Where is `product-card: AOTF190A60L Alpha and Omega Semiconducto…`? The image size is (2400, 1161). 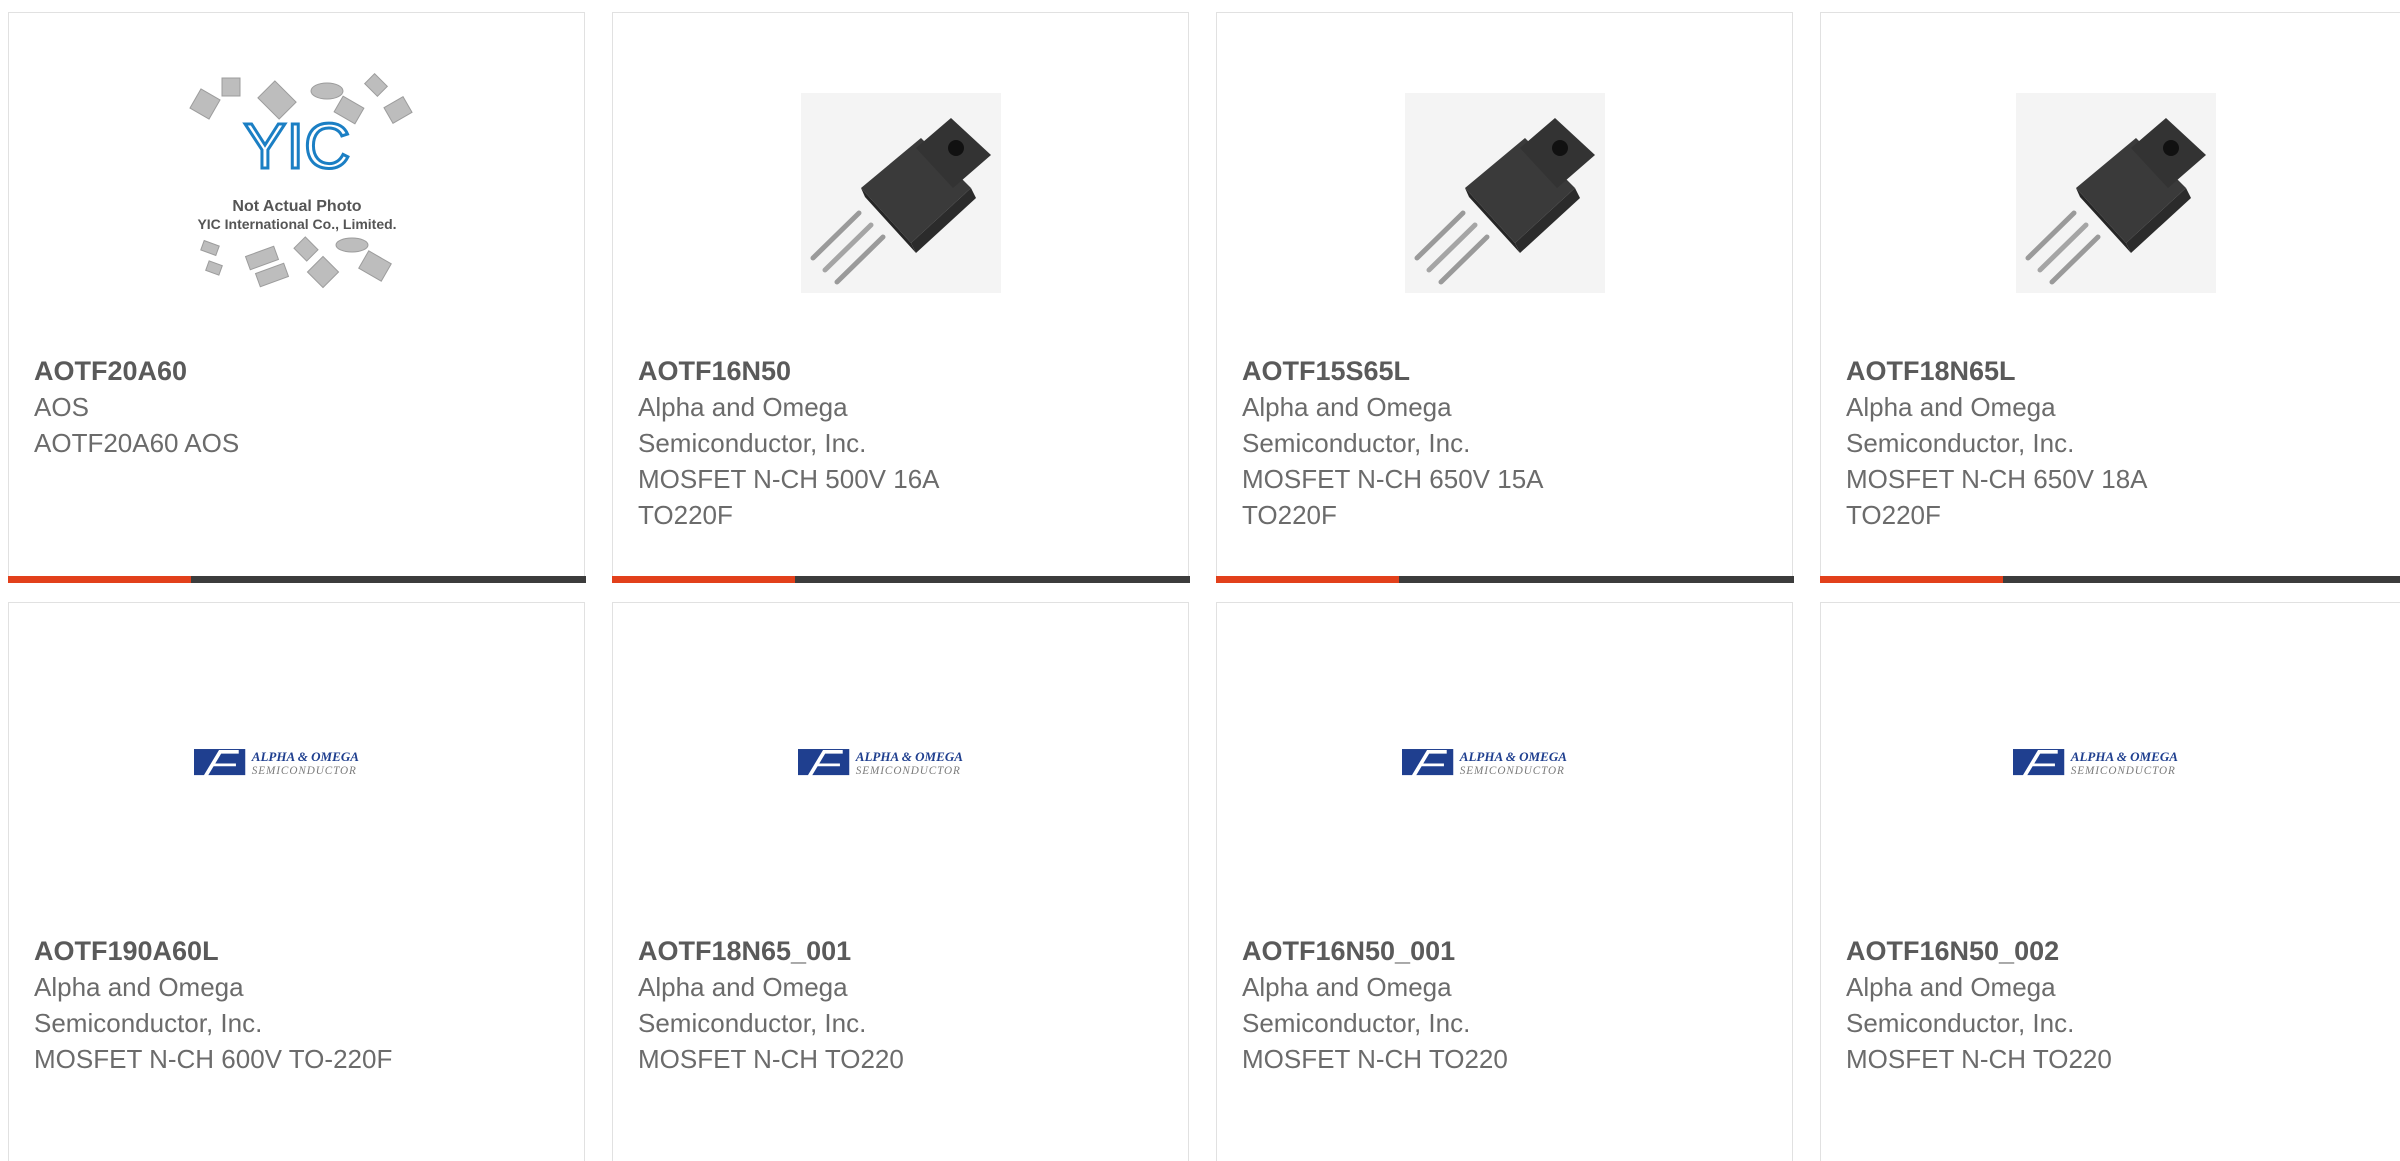
product-card: AOTF190A60L Alpha and Omega Semiconducto… is located at coordinates (296, 881).